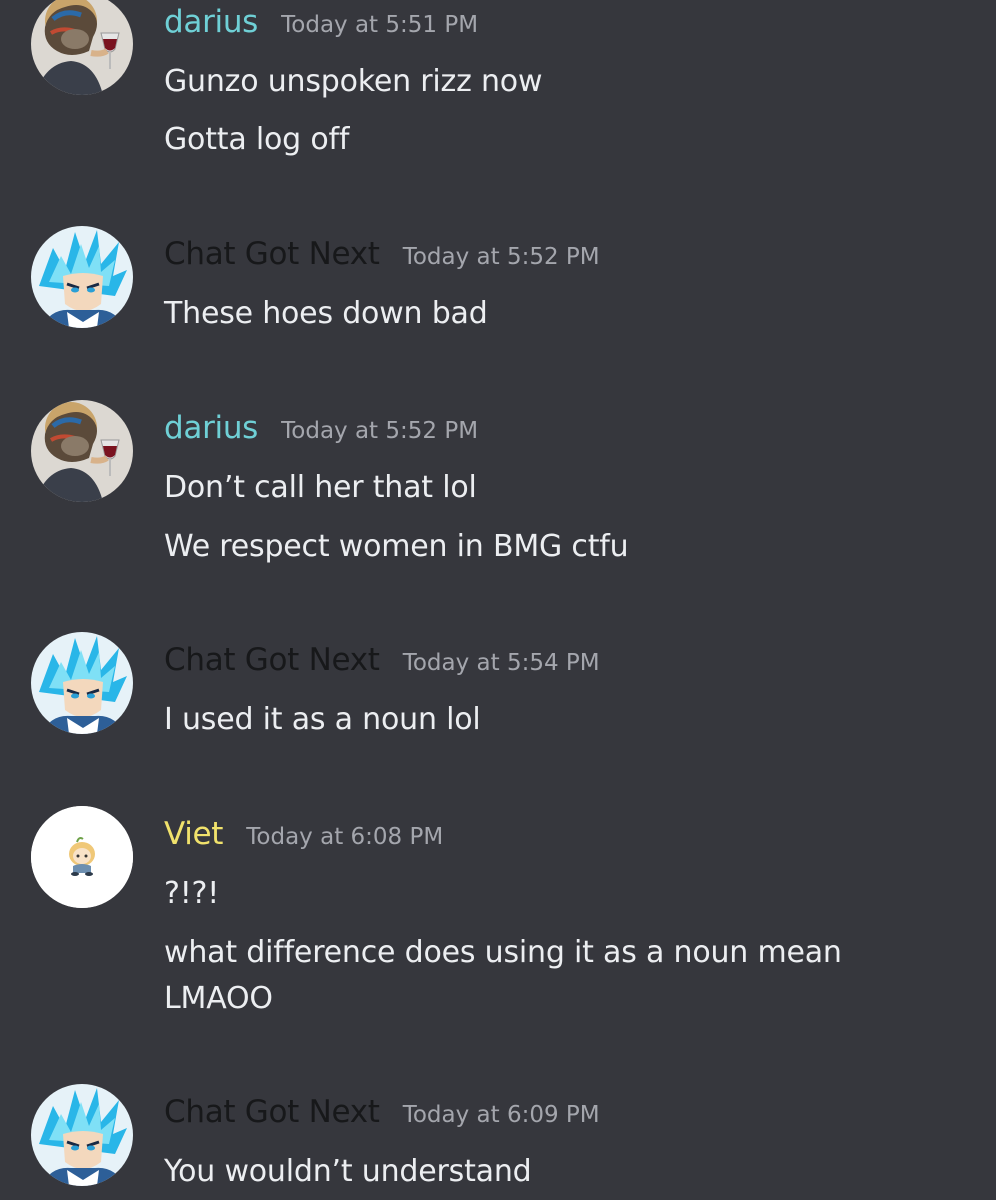 This screenshot has width=996, height=1200. I want to click on message-text: Don’t call her that lol, so click(320, 487).